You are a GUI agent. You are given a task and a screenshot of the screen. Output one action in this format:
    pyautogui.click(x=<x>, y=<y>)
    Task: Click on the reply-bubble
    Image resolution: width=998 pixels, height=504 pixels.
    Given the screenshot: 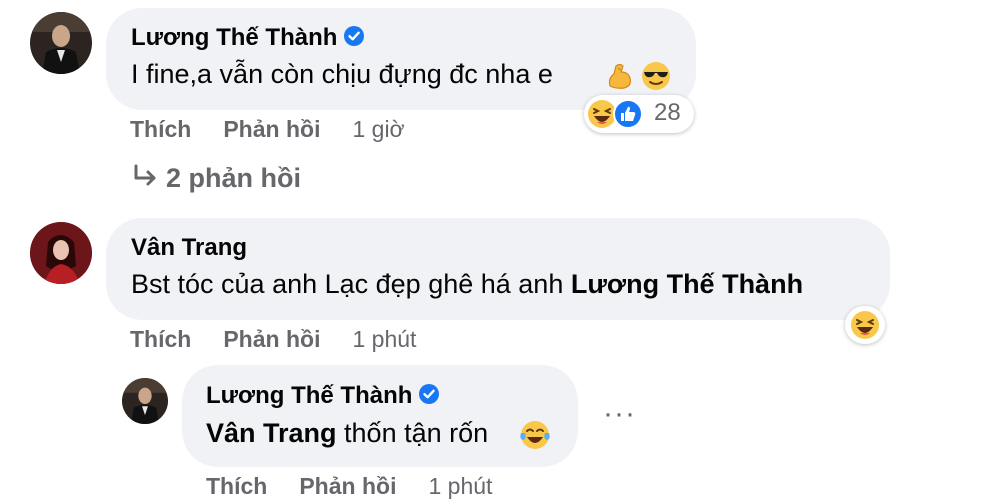 What is the action you would take?
    pyautogui.click(x=380, y=416)
    